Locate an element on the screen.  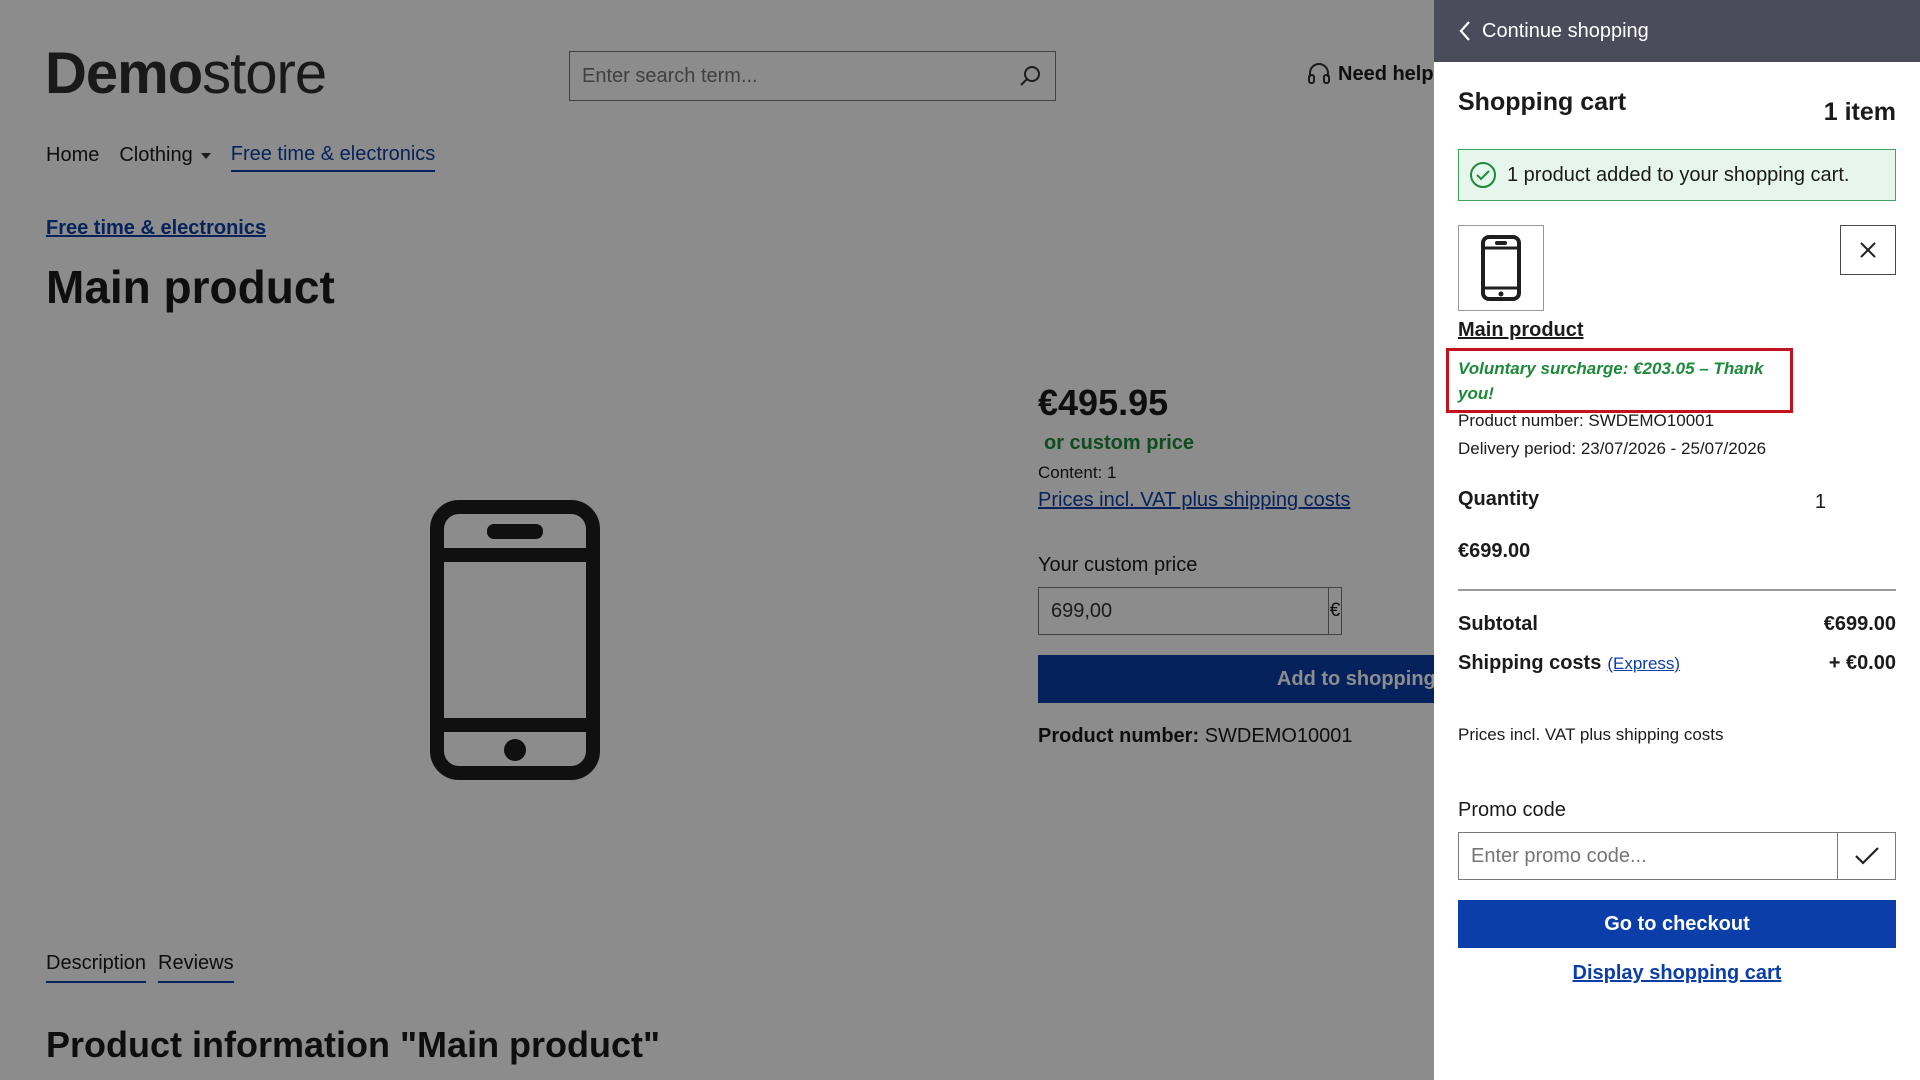
promo-submit-button is located at coordinates (1866, 856).